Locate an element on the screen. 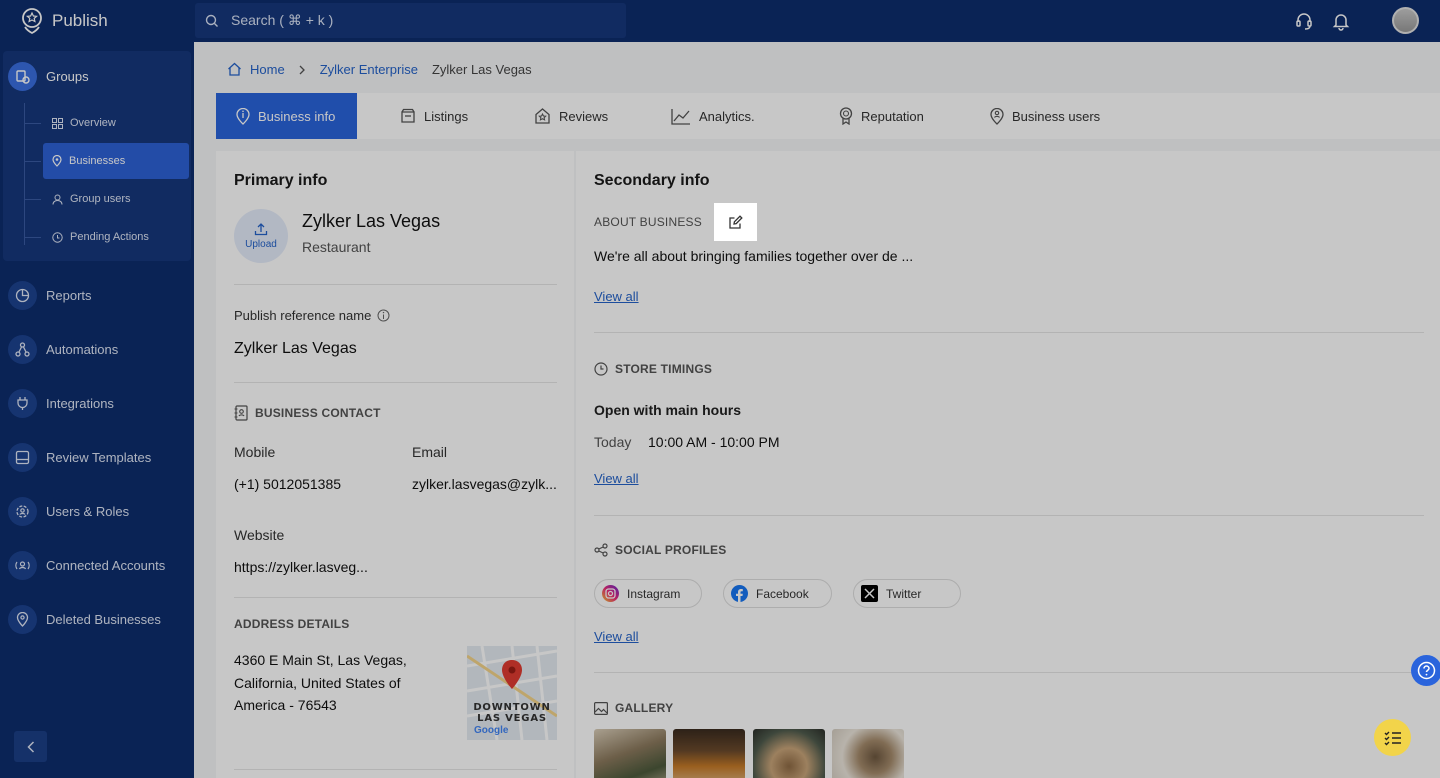  upload-icon is located at coordinates (261, 229).